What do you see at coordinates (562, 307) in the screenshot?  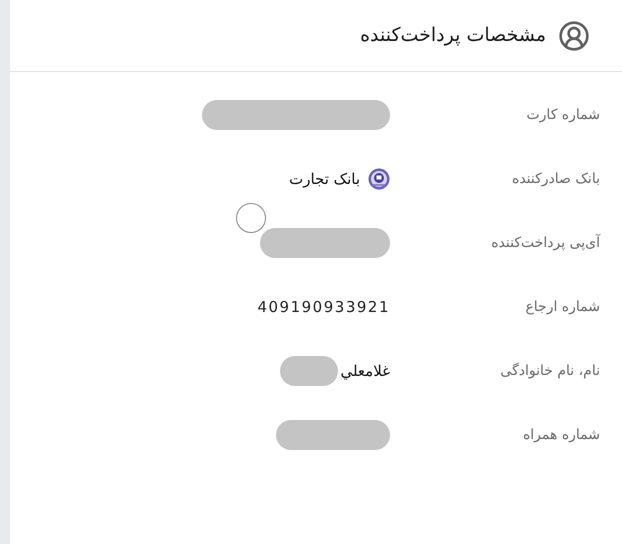 I see `field-label: شماره ارجاع` at bounding box center [562, 307].